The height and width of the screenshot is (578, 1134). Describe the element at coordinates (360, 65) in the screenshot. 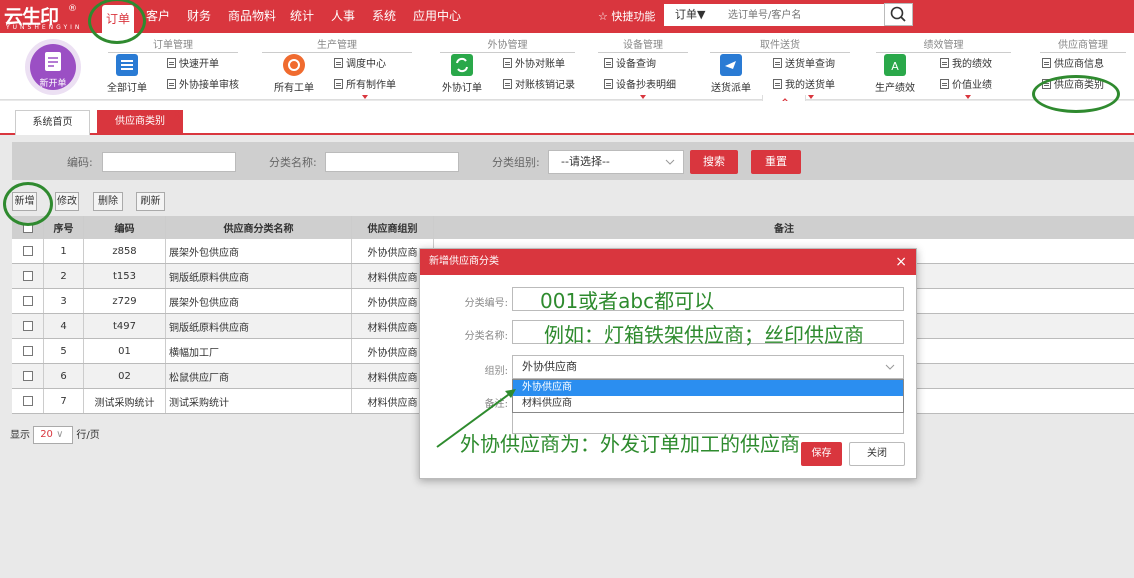

I see `dispatch-center-link: 调度中心` at that location.